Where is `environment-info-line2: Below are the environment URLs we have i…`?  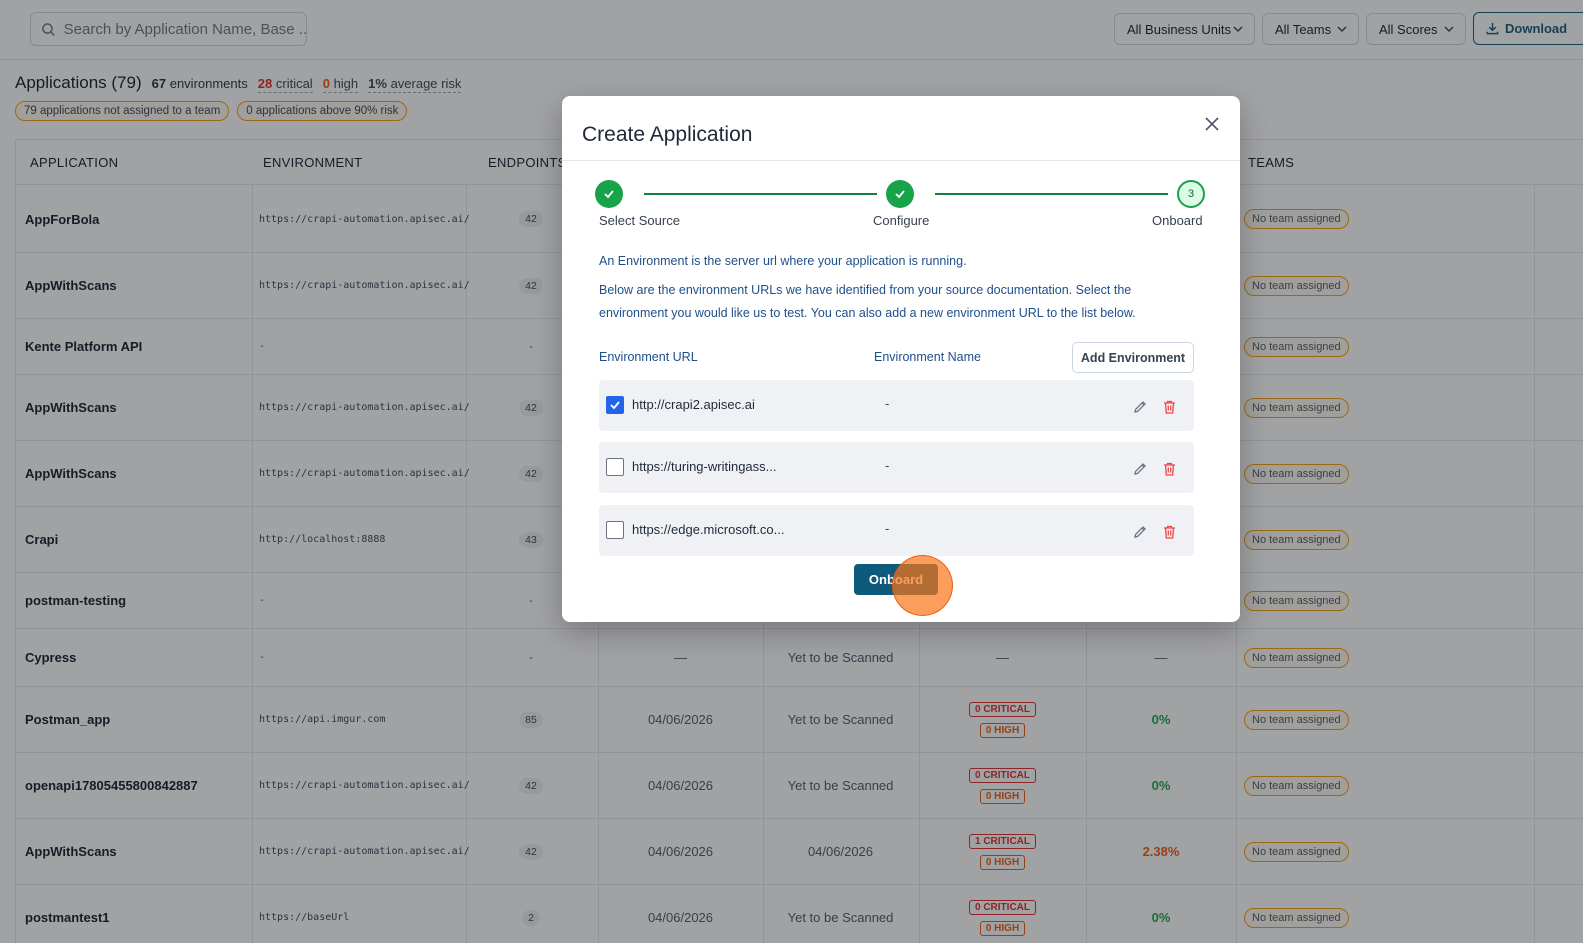 environment-info-line2: Below are the environment URLs we have i… is located at coordinates (865, 290).